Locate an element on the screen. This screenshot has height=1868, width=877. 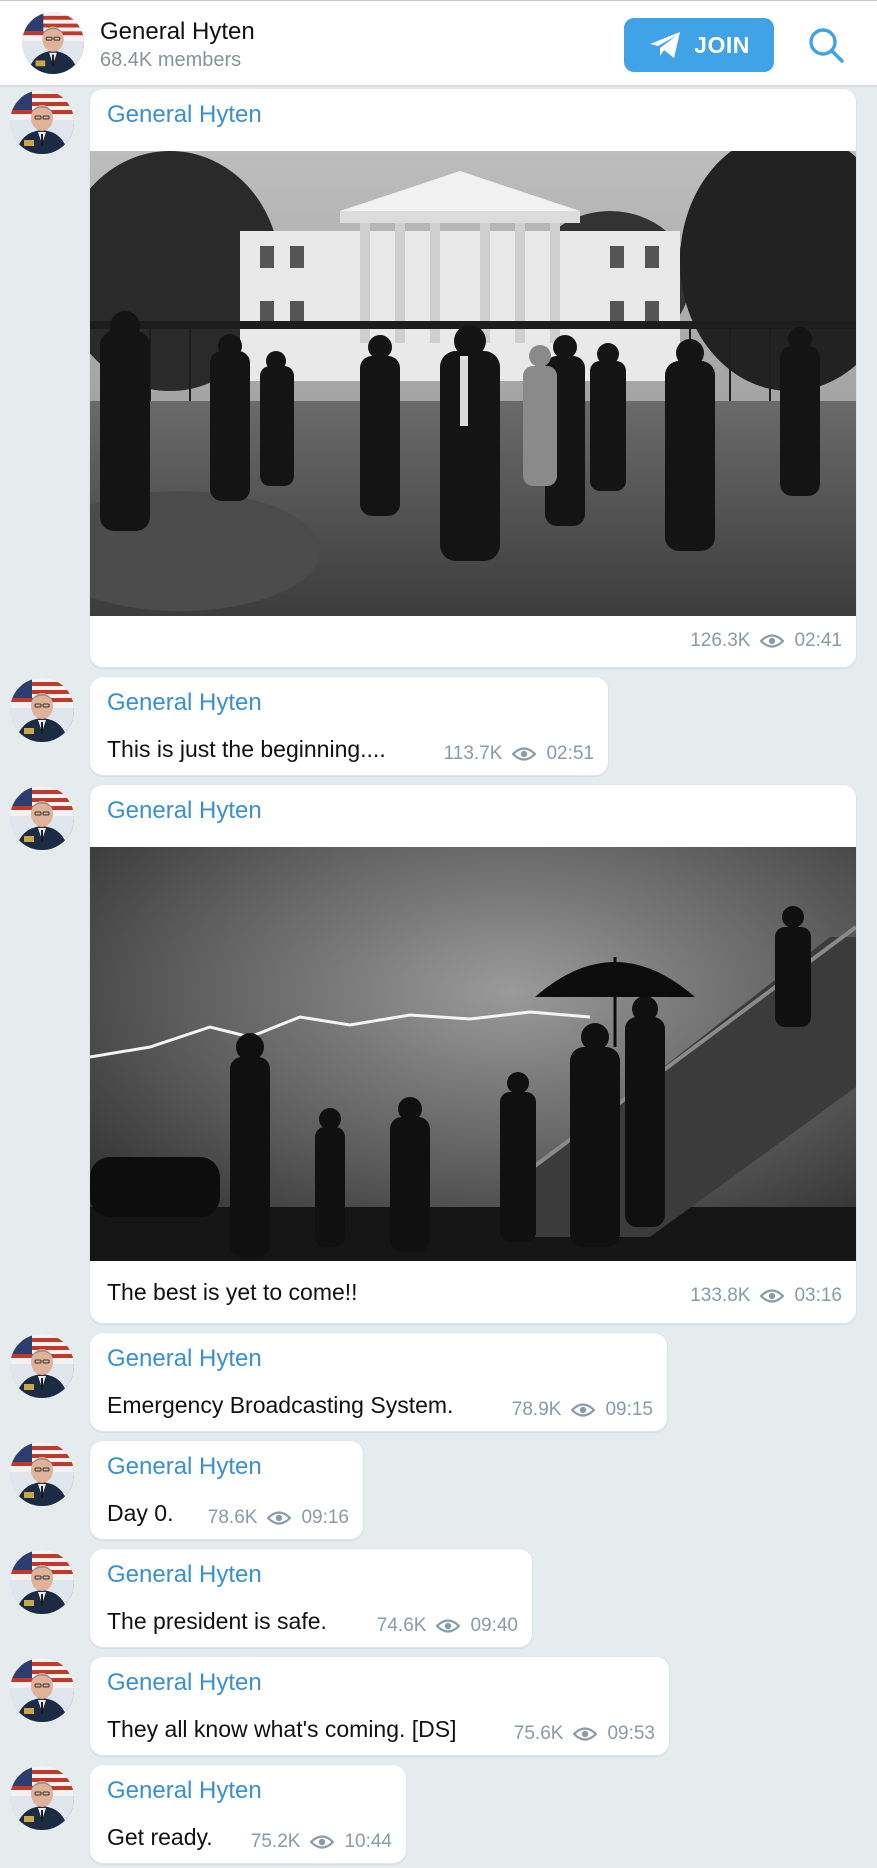
message-meta: 113.7K 02:51 is located at coordinates (519, 754).